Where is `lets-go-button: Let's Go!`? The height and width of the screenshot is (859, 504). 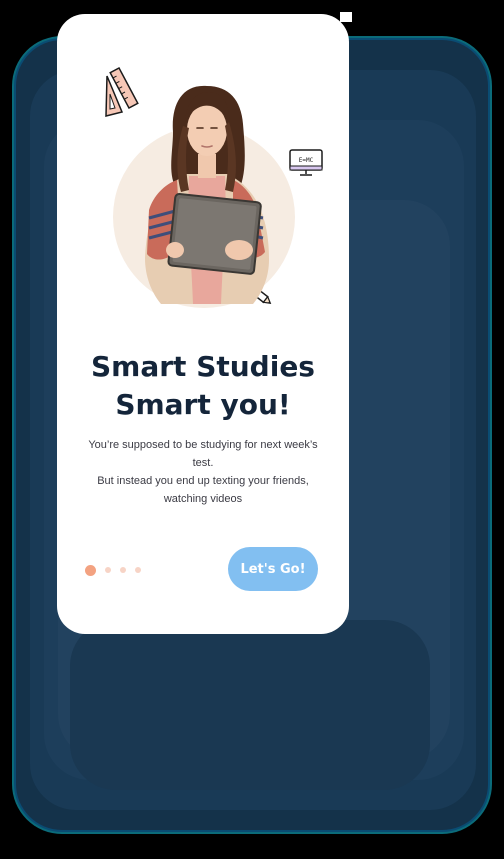 lets-go-button: Let's Go! is located at coordinates (273, 569).